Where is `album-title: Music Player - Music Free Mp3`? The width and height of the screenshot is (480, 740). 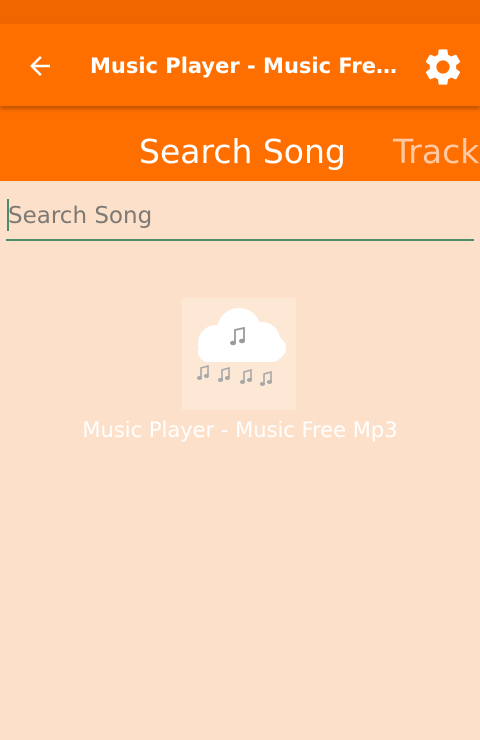
album-title: Music Player - Music Free Mp3 is located at coordinates (240, 430).